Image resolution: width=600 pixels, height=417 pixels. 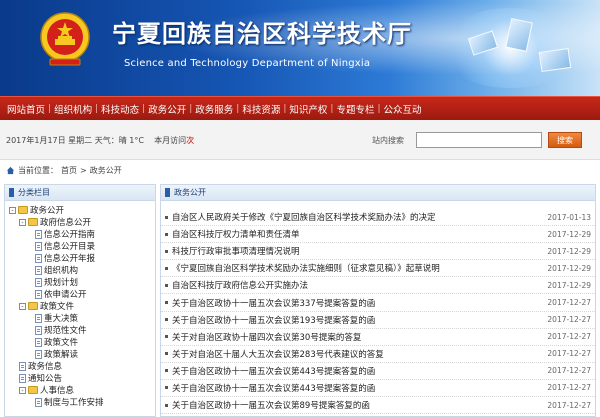 I want to click on nav-item: 科技资源, so click(x=261, y=109).